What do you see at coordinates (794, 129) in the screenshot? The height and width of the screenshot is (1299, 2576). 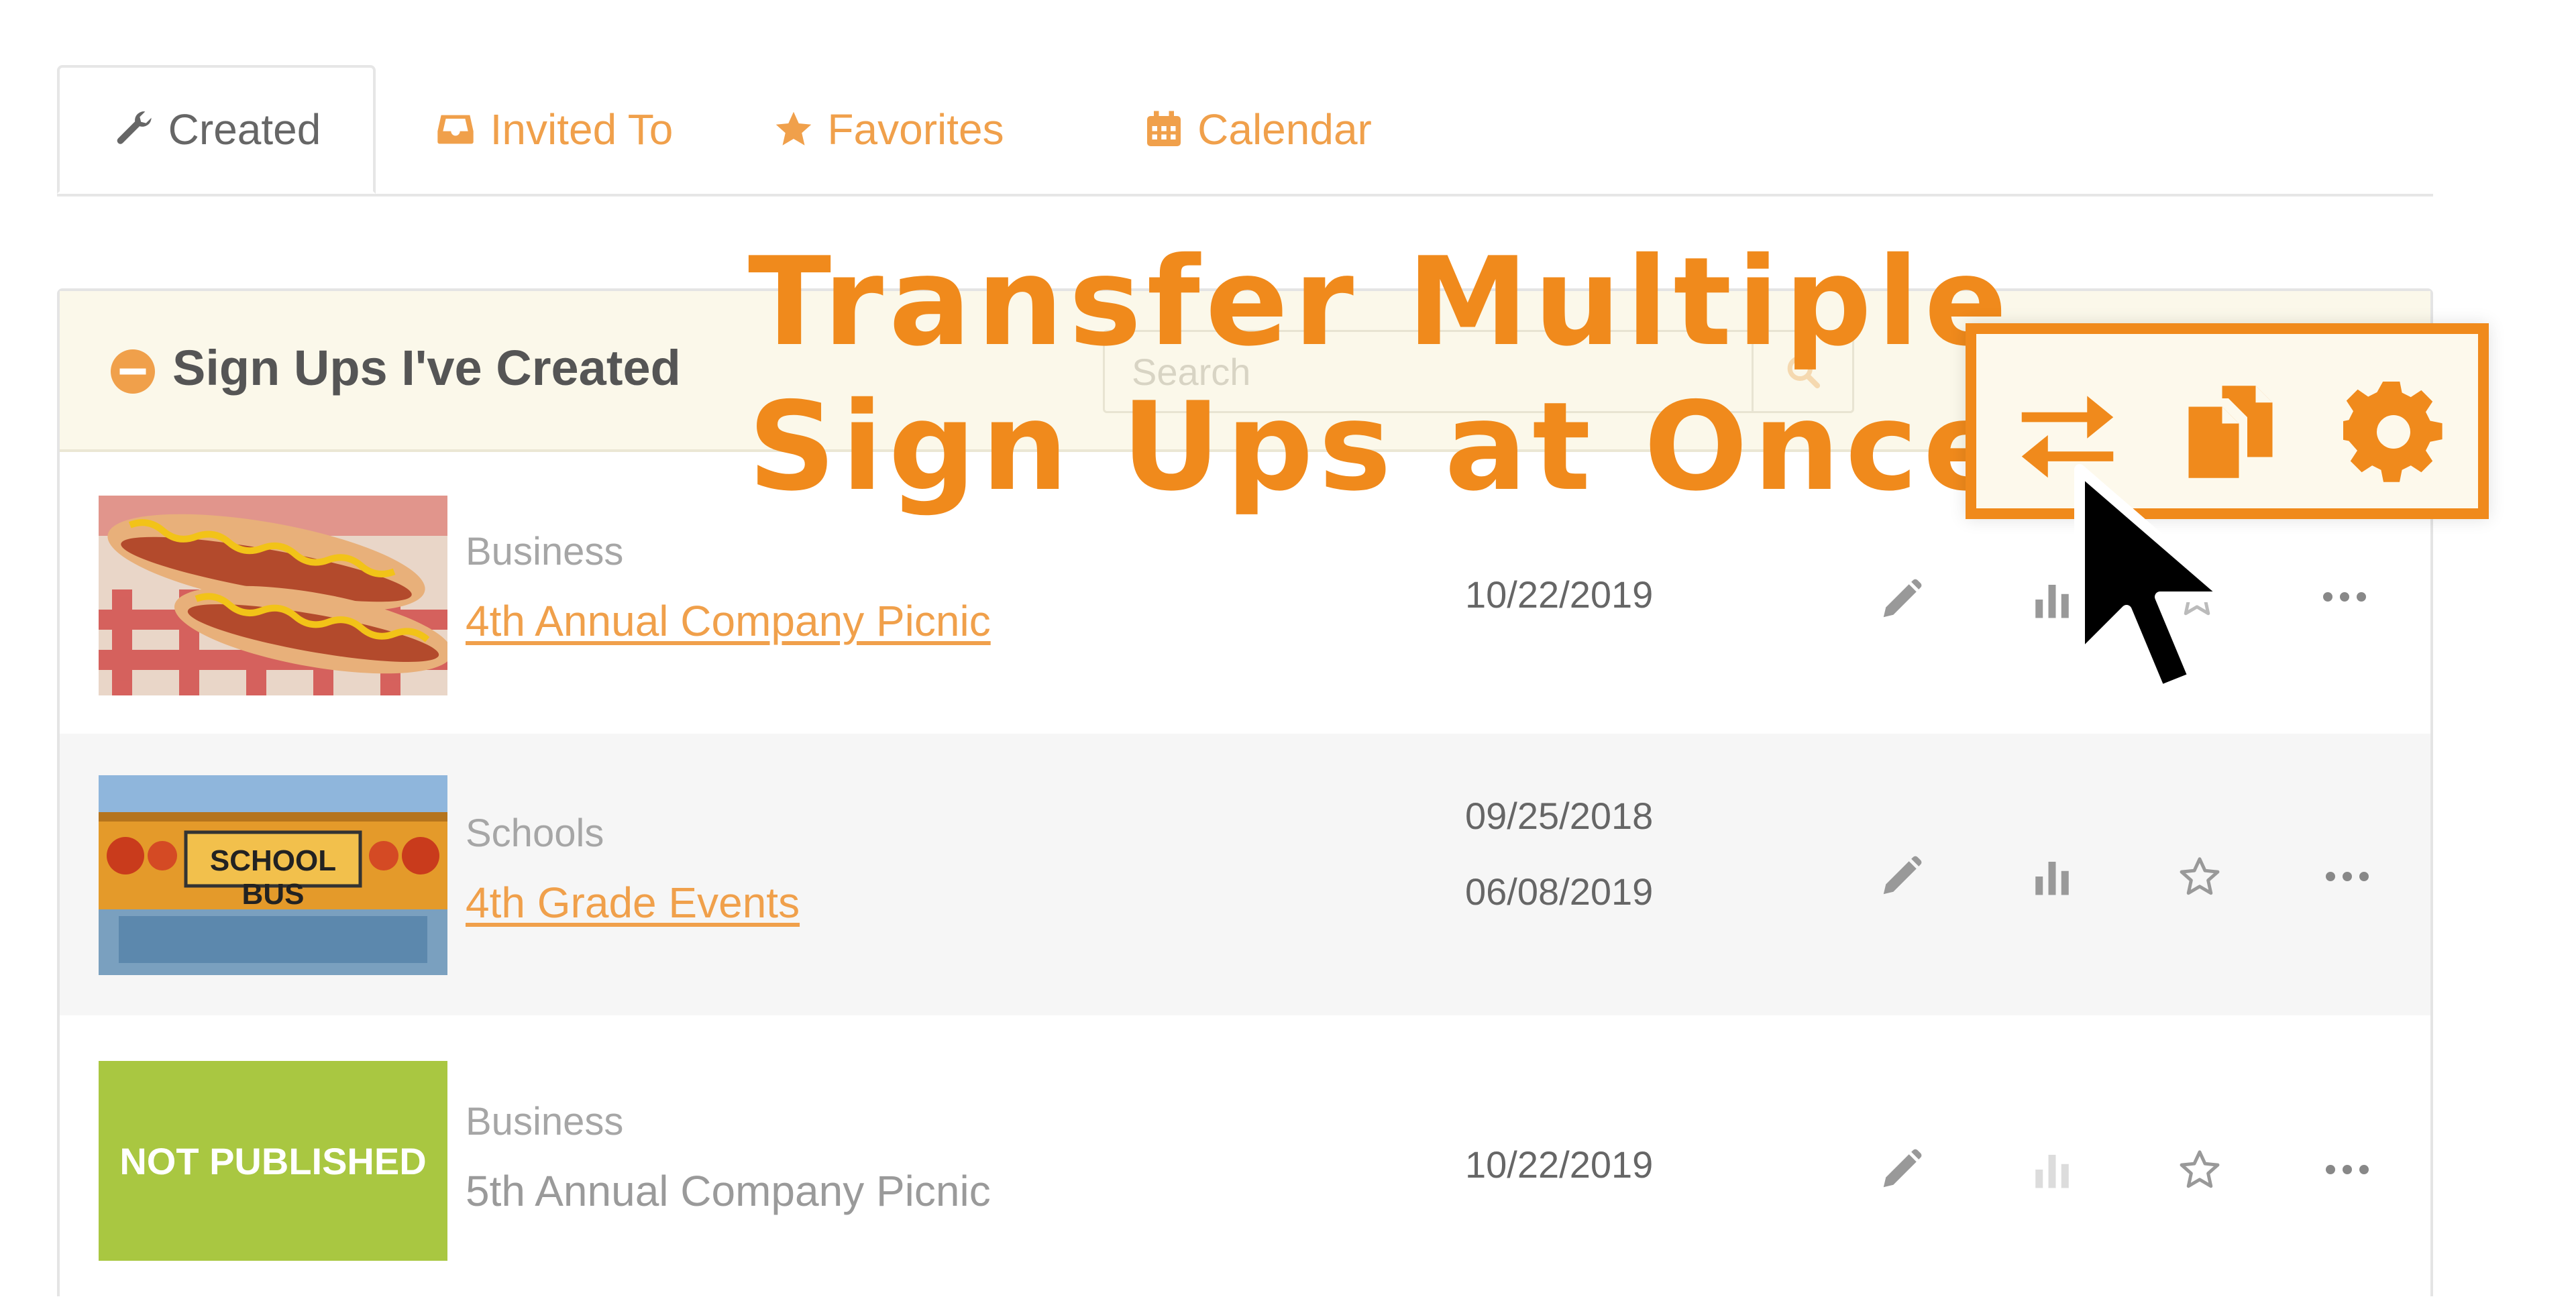 I see `star-icon` at bounding box center [794, 129].